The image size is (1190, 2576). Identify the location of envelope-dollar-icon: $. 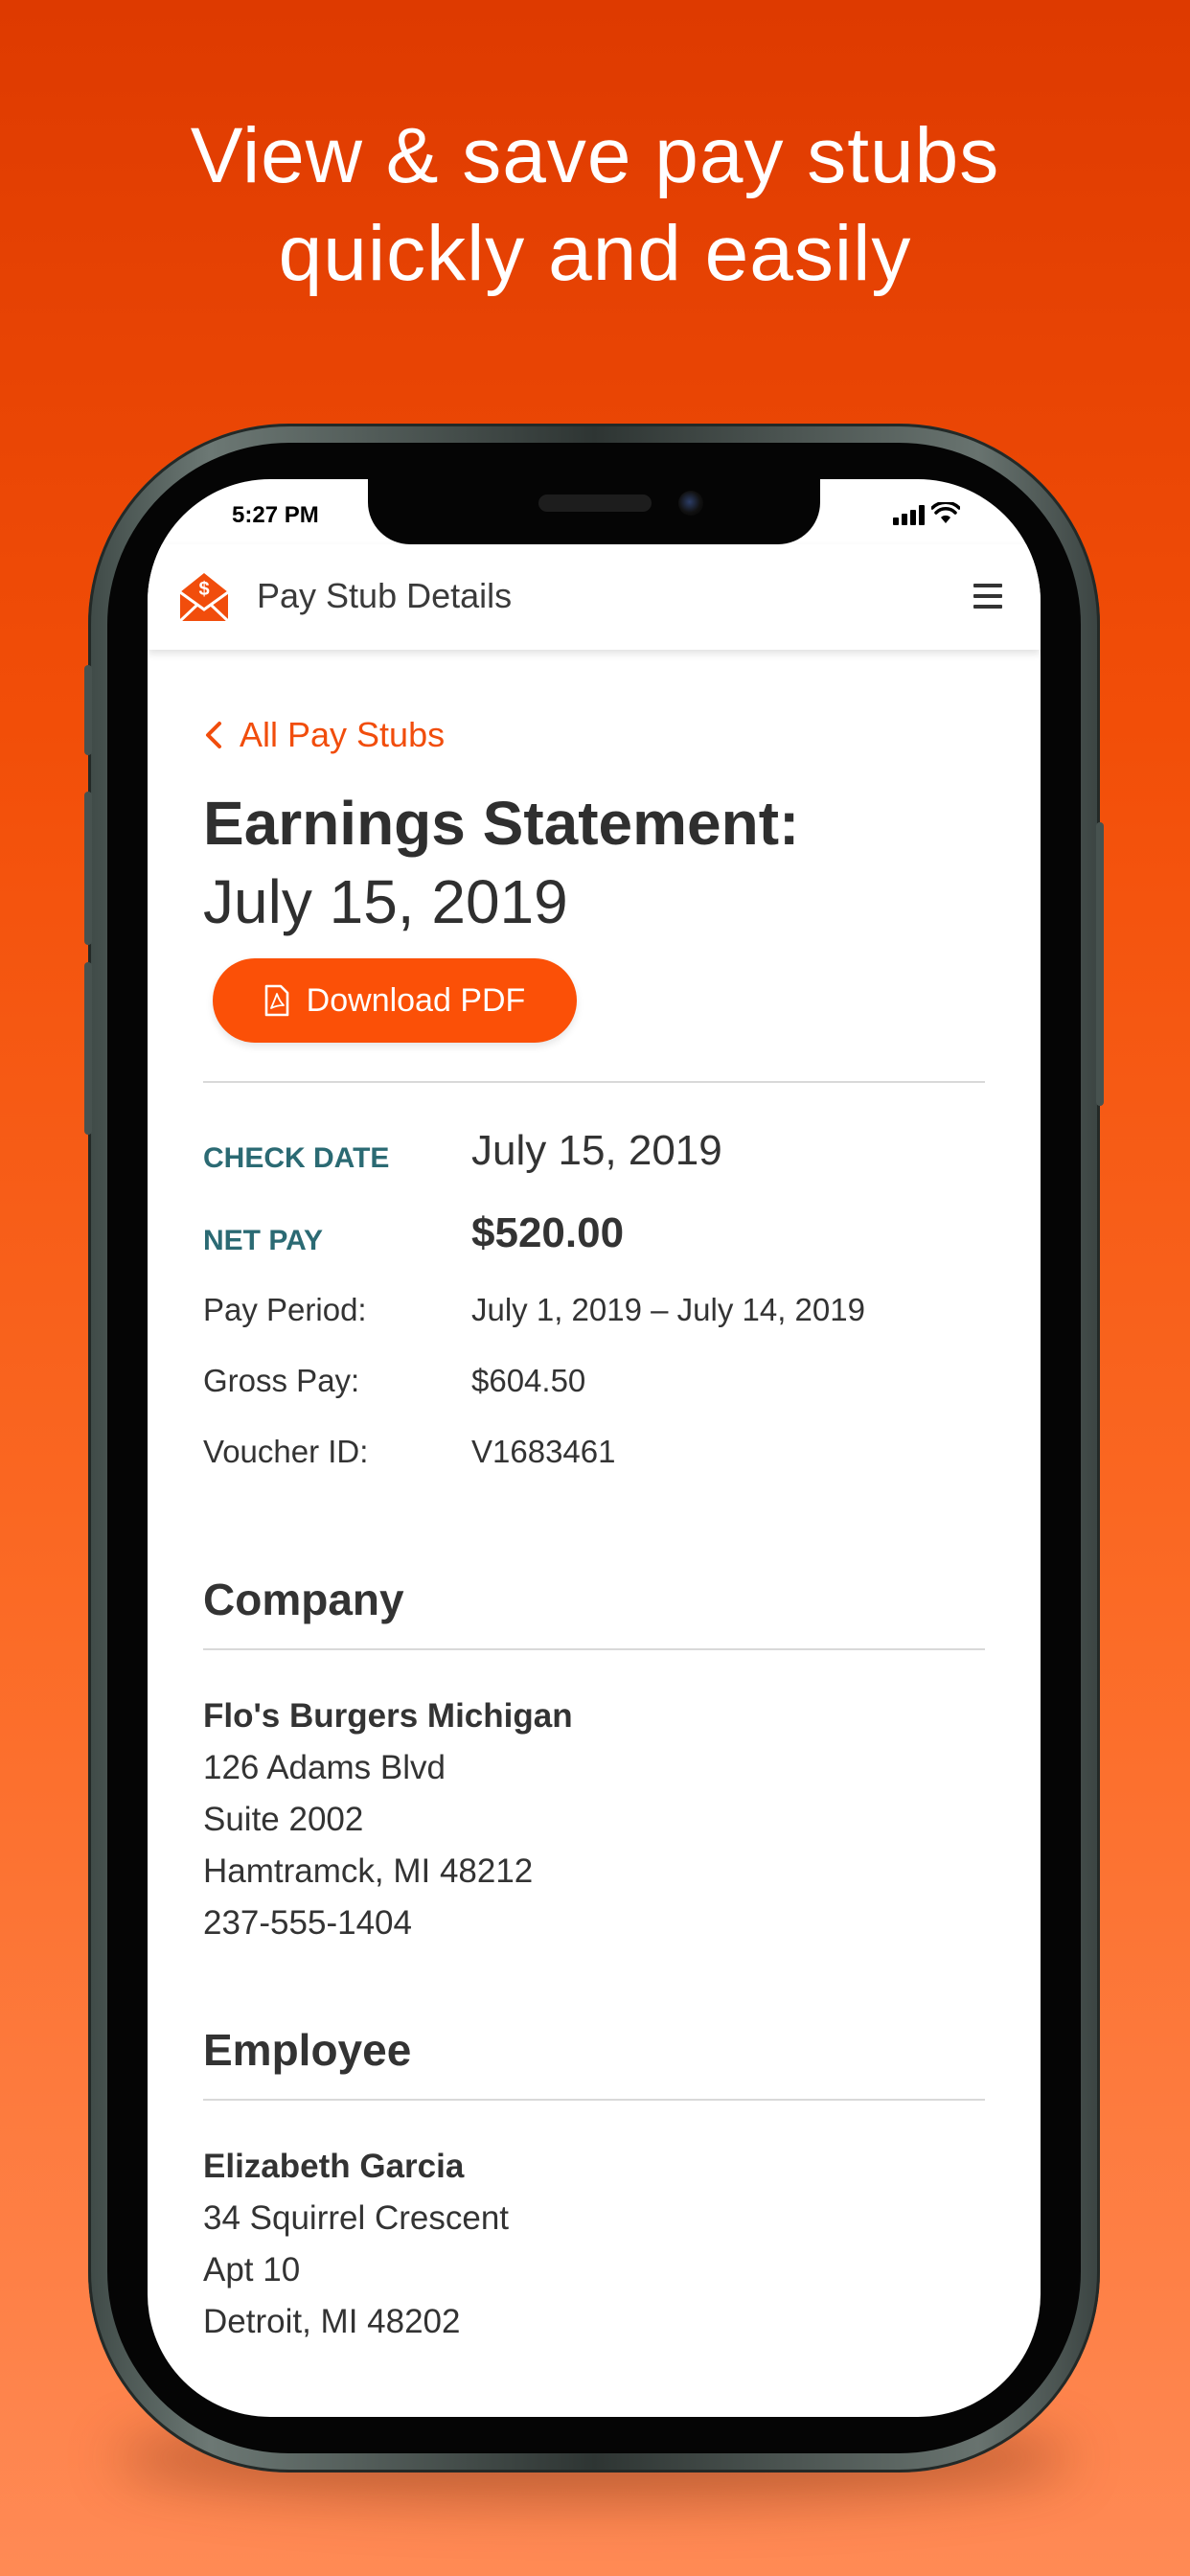
(204, 598).